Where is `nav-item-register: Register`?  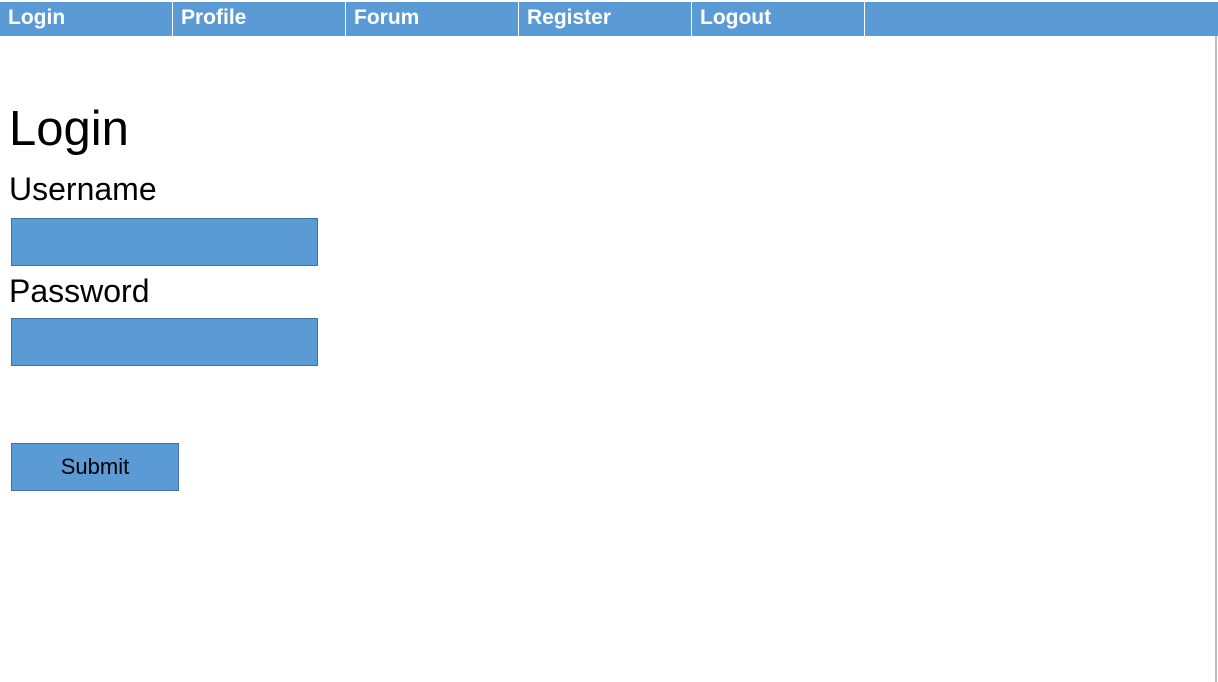 nav-item-register: Register is located at coordinates (605, 19).